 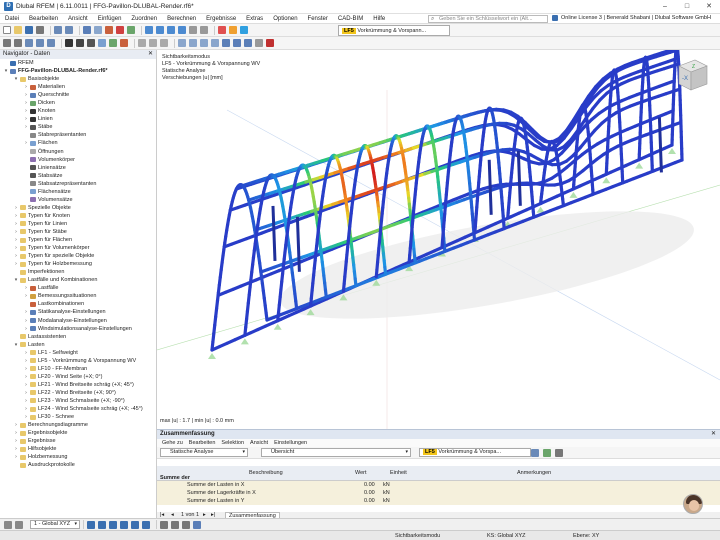 I want to click on navigator-item: › Flächen, so click(x=78, y=143).